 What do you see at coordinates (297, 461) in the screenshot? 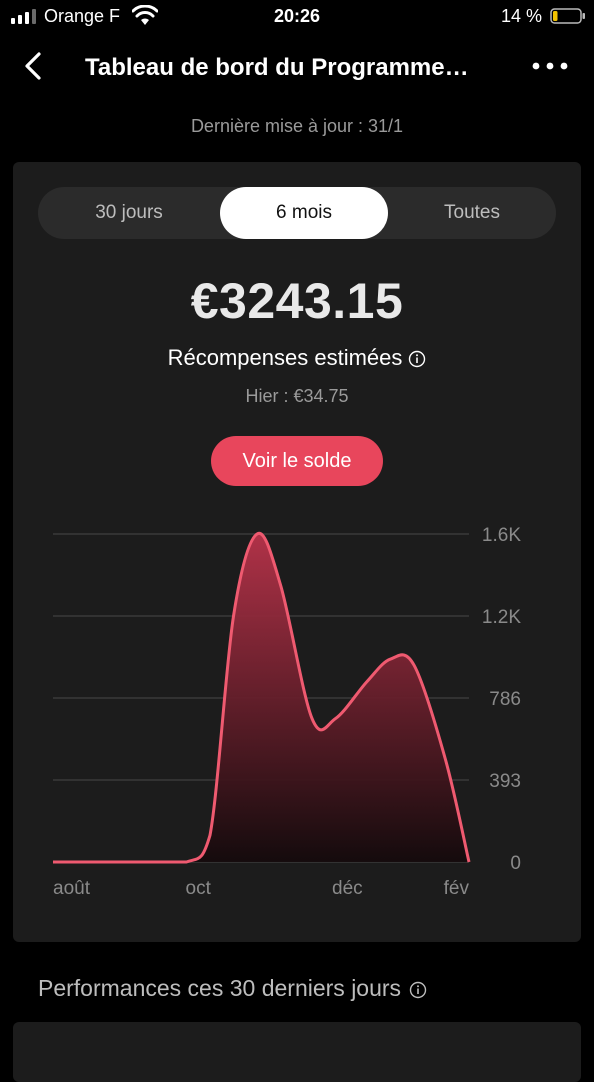
I see `view-balance-button: Voir le solde` at bounding box center [297, 461].